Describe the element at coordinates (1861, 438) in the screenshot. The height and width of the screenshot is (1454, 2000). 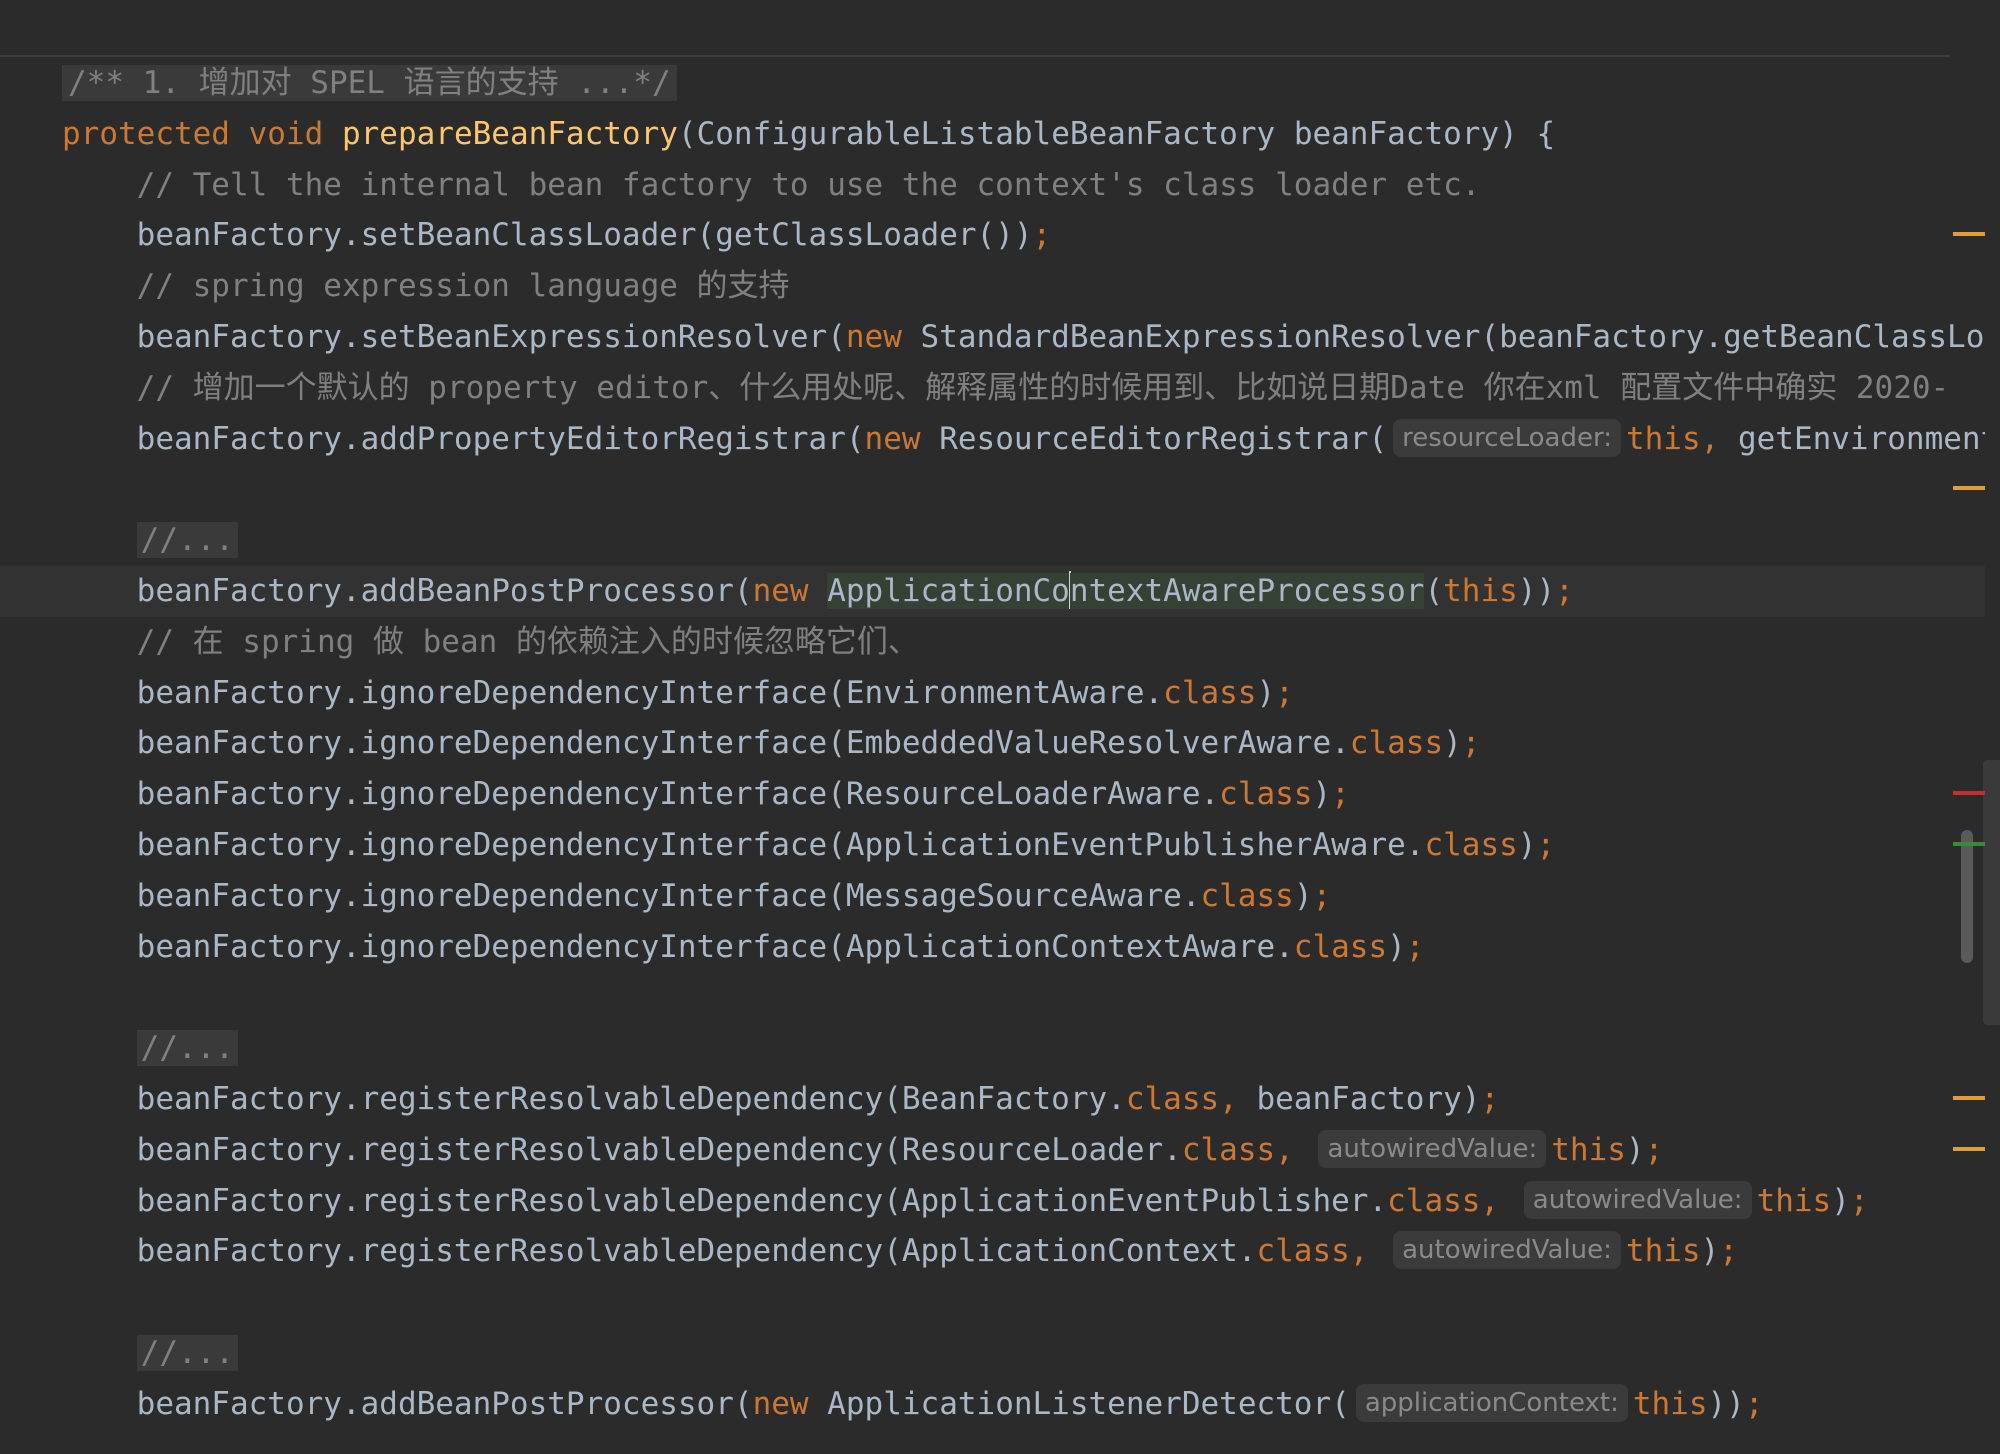
I see `code-token: getEnvironment` at that location.